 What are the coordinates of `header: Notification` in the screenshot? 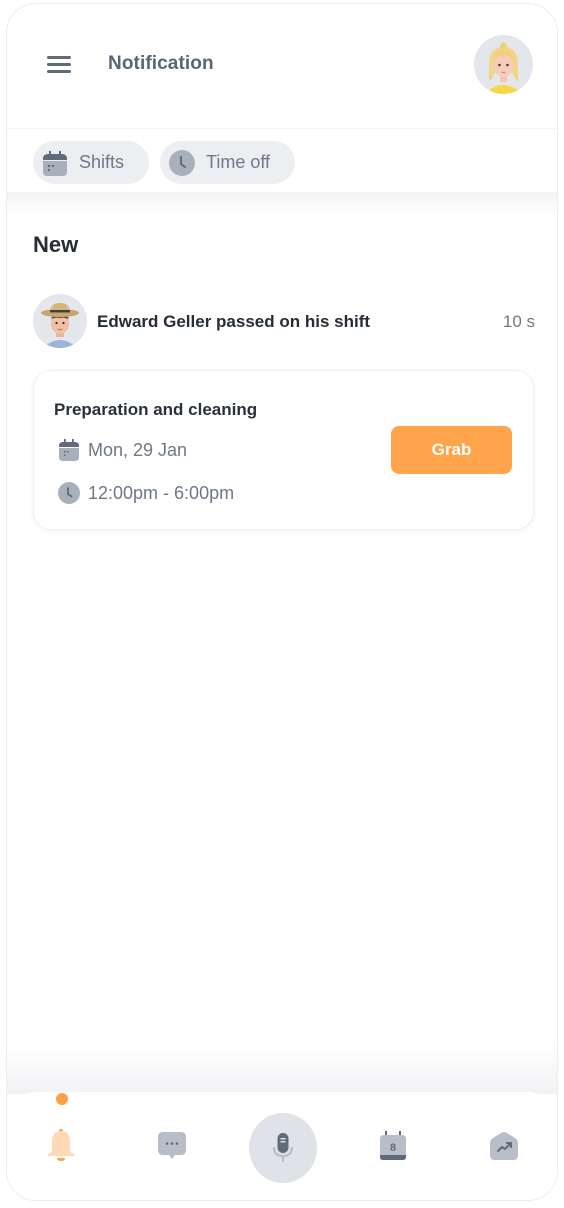 It's located at (282, 66).